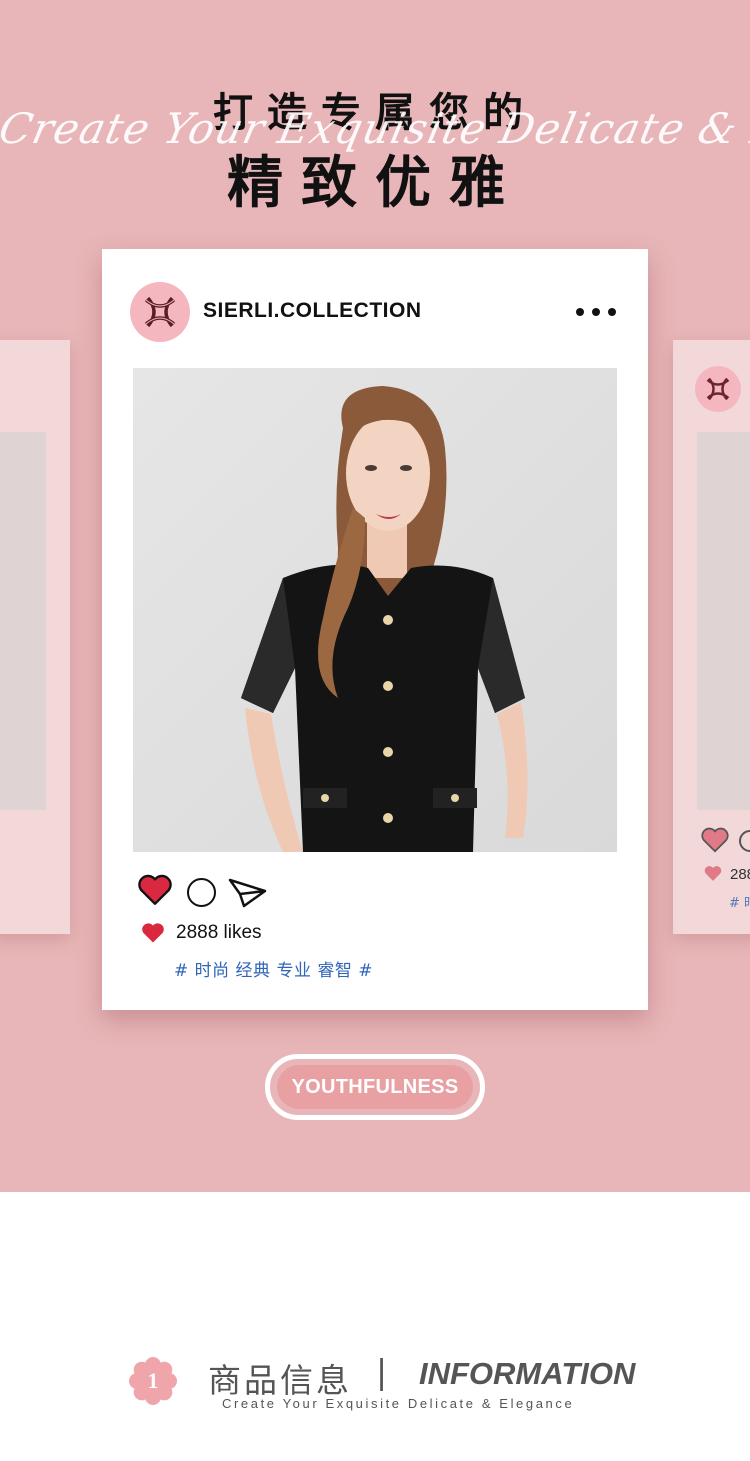  I want to click on side-post-card-left, so click(35, 637).